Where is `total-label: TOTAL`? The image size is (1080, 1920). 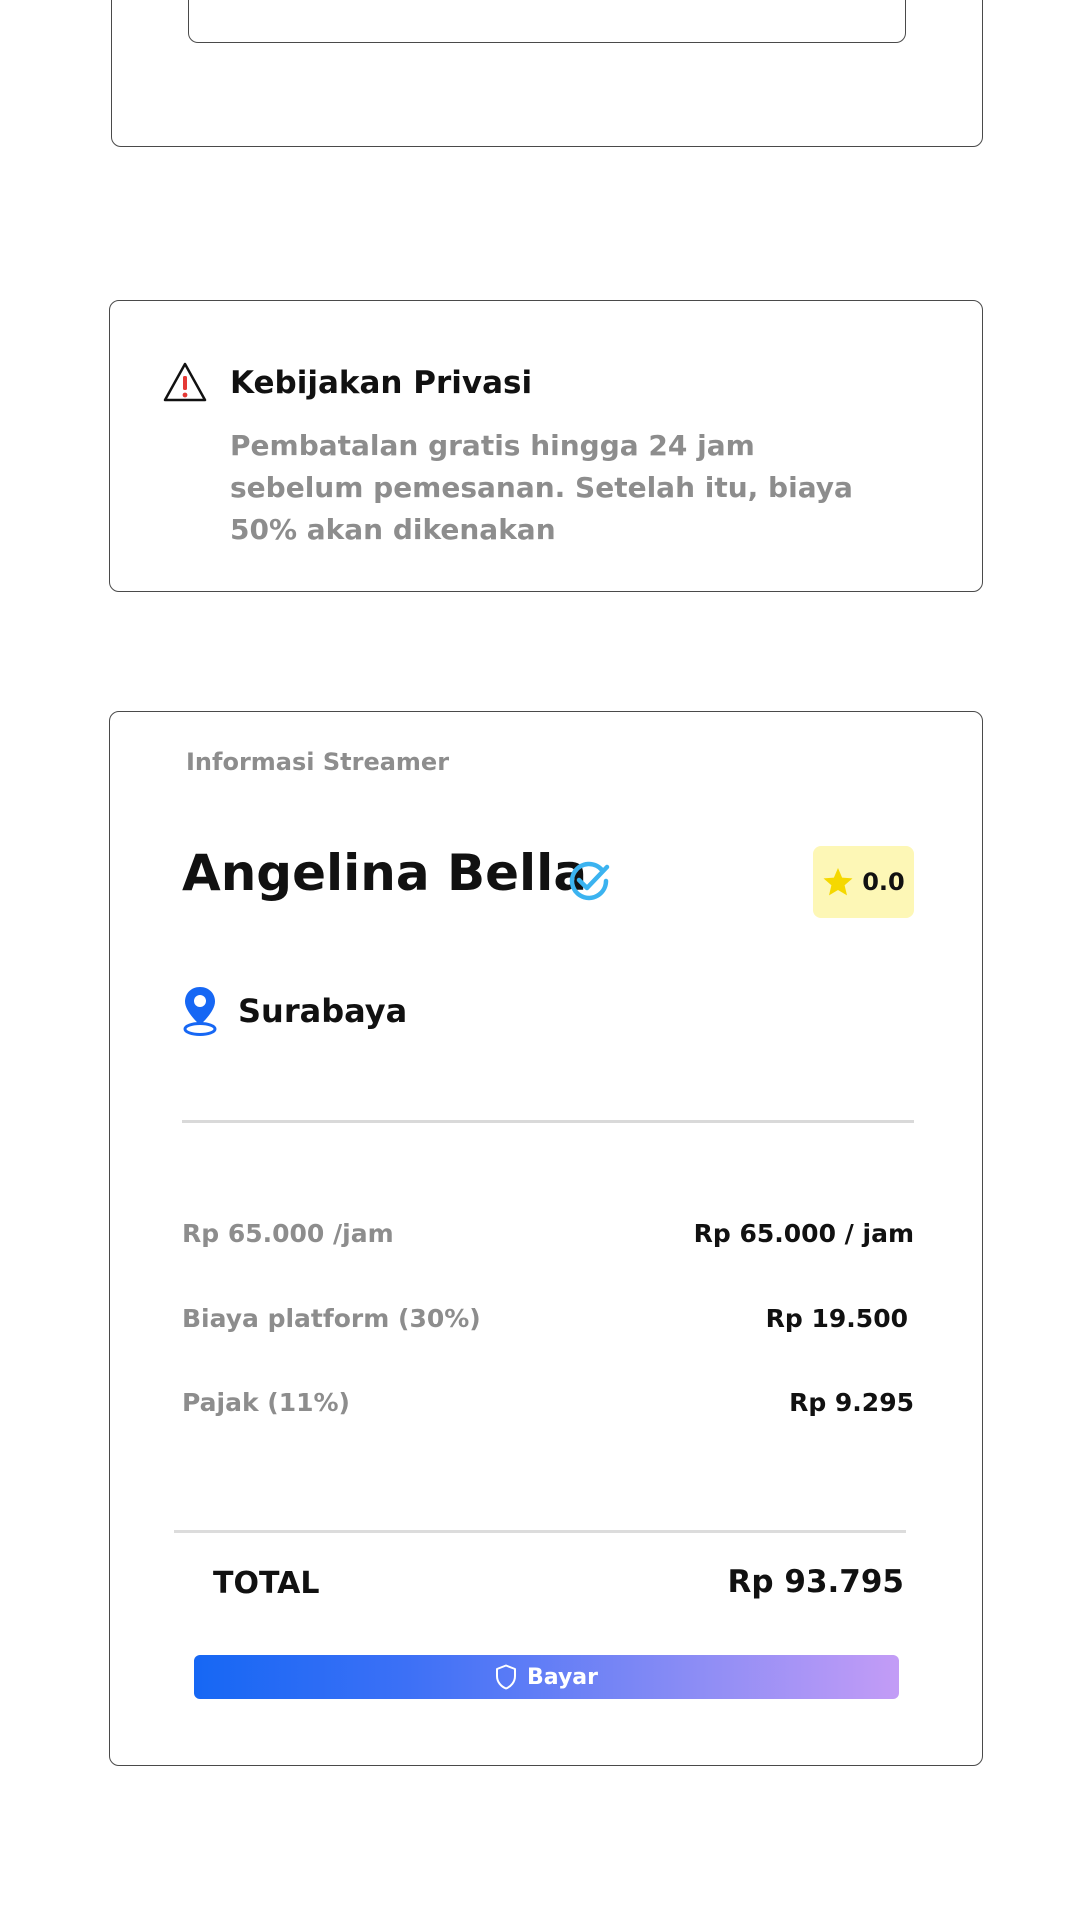
total-label: TOTAL is located at coordinates (266, 1583).